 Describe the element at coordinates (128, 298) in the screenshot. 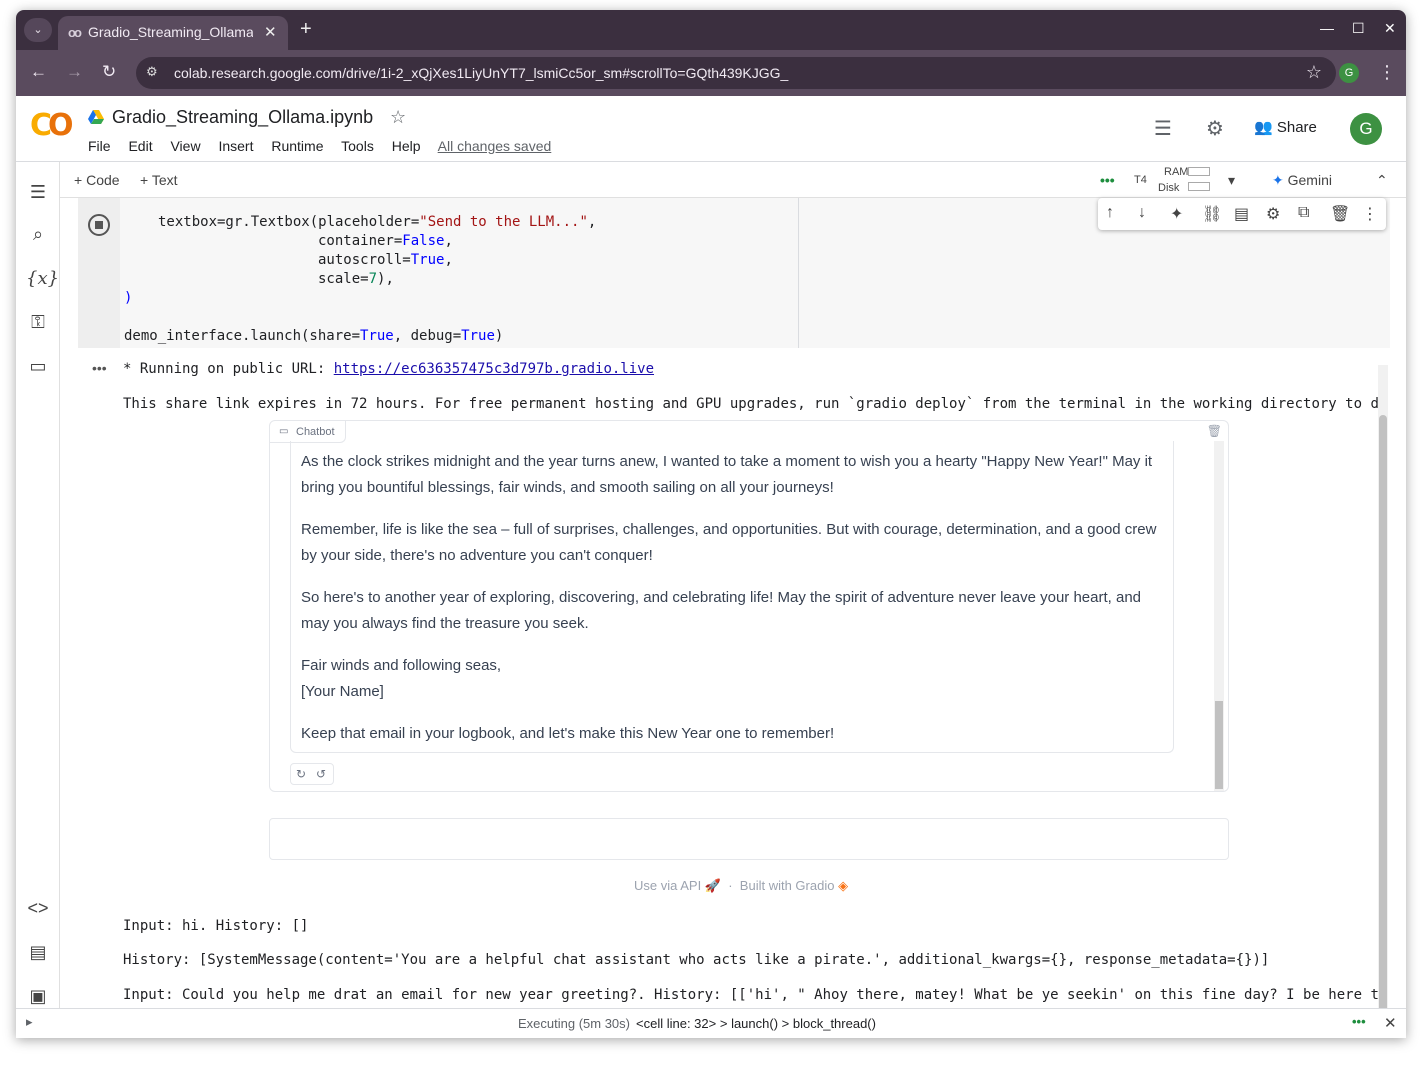

I see `code-line: )` at that location.